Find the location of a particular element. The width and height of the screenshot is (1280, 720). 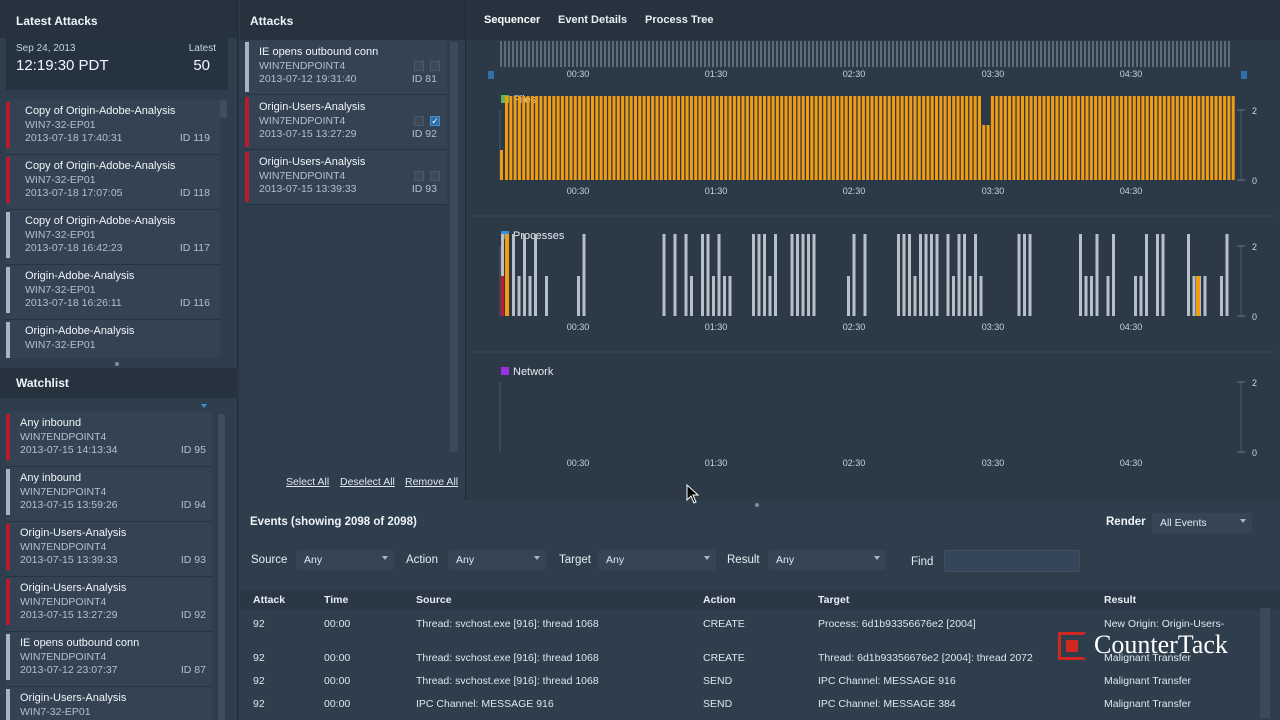

col-result: Result is located at coordinates (1120, 600).